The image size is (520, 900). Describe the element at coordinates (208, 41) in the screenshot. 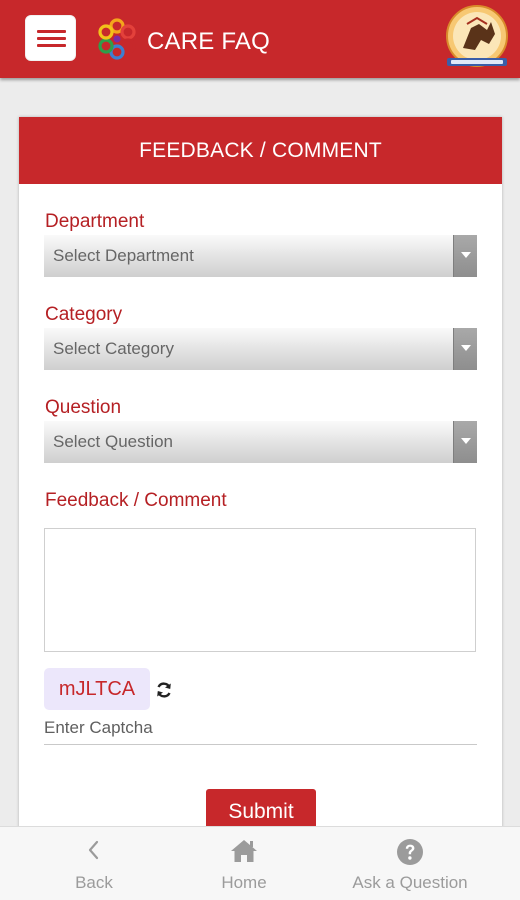

I see `app-title: CARE FAQ` at that location.